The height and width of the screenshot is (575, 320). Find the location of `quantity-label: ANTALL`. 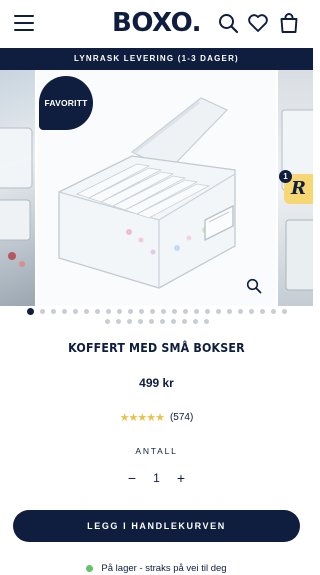

quantity-label: ANTALL is located at coordinates (156, 451).